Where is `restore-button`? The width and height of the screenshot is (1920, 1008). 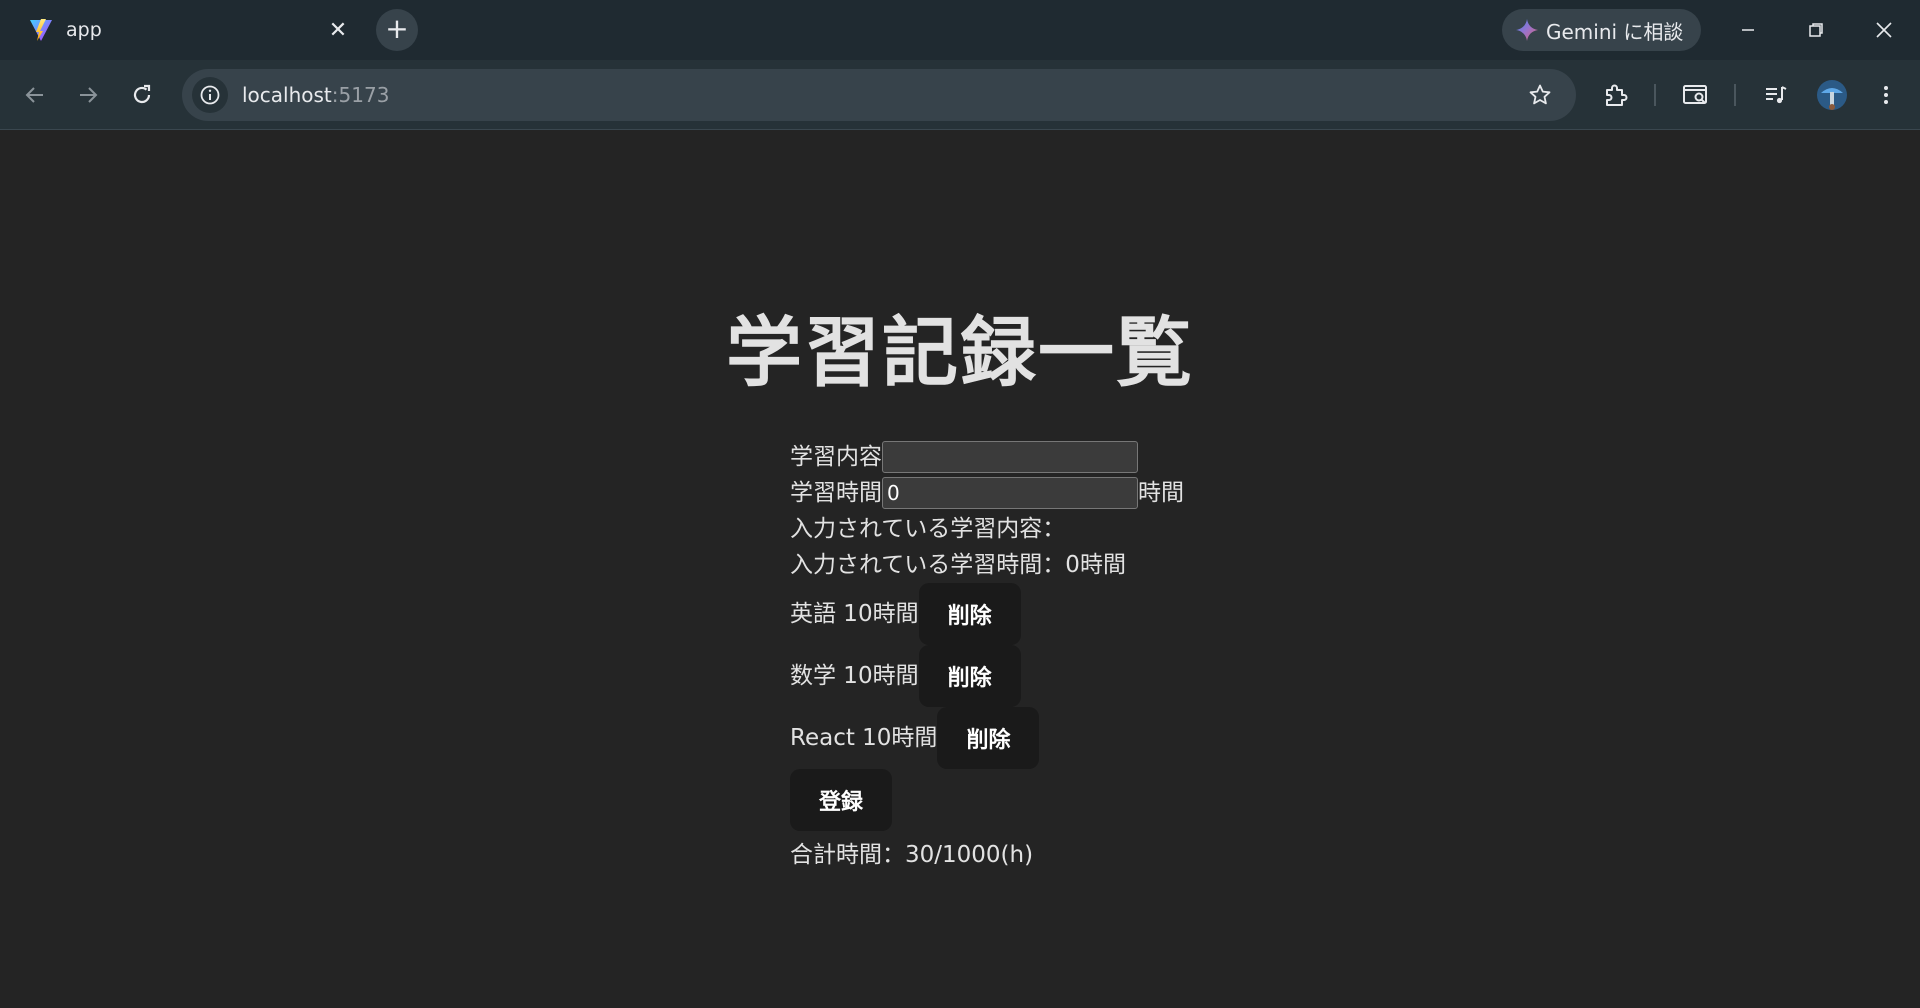 restore-button is located at coordinates (1816, 30).